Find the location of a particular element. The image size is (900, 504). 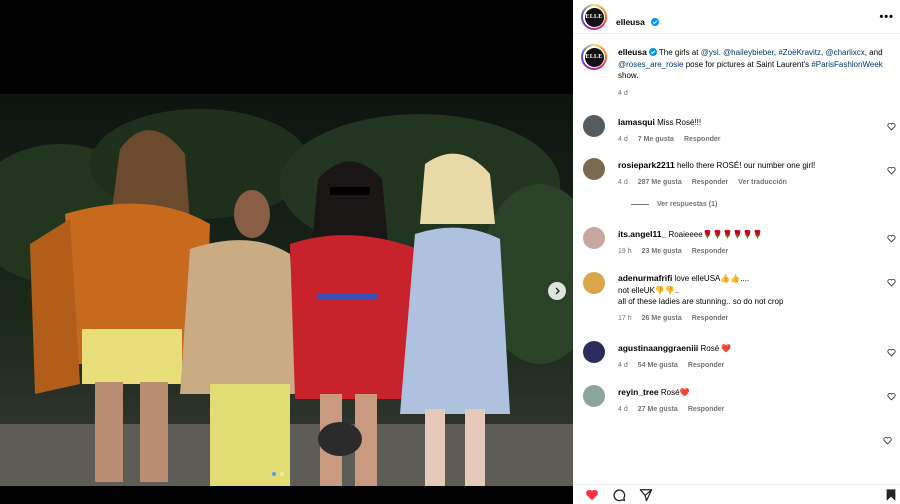

comment-username: its.angel11_ is located at coordinates (642, 234).